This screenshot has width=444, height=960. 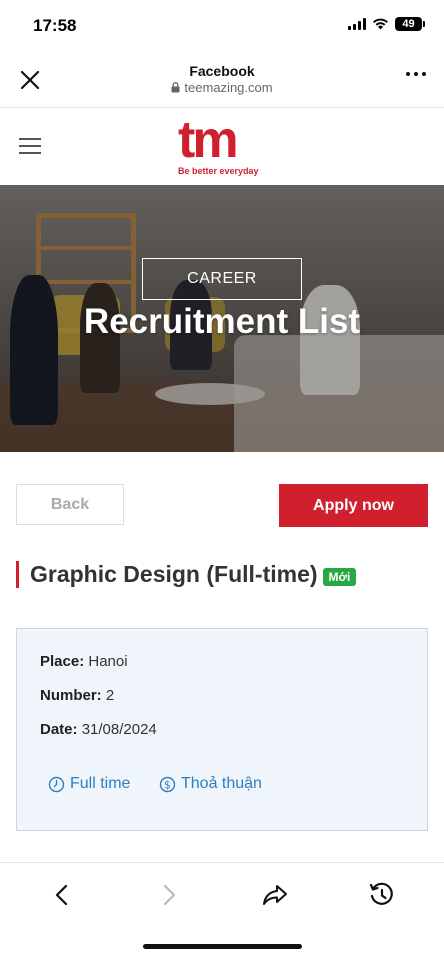 What do you see at coordinates (70, 504) in the screenshot?
I see `back-button: Back` at bounding box center [70, 504].